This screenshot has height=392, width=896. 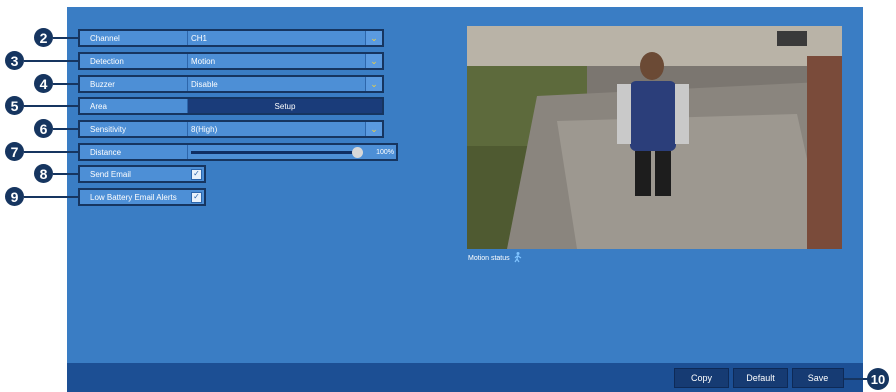 I want to click on save-button: Save, so click(x=818, y=378).